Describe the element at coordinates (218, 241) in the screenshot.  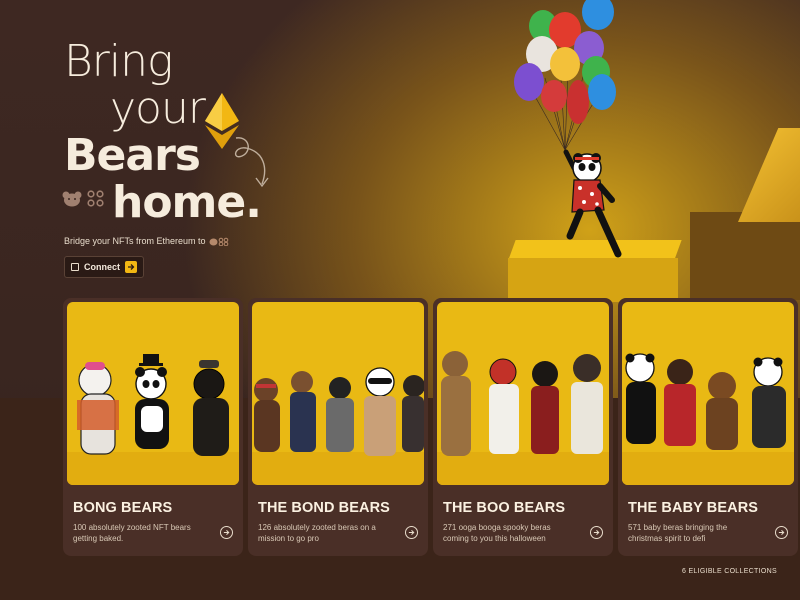
I see `berachain-small-icon` at that location.